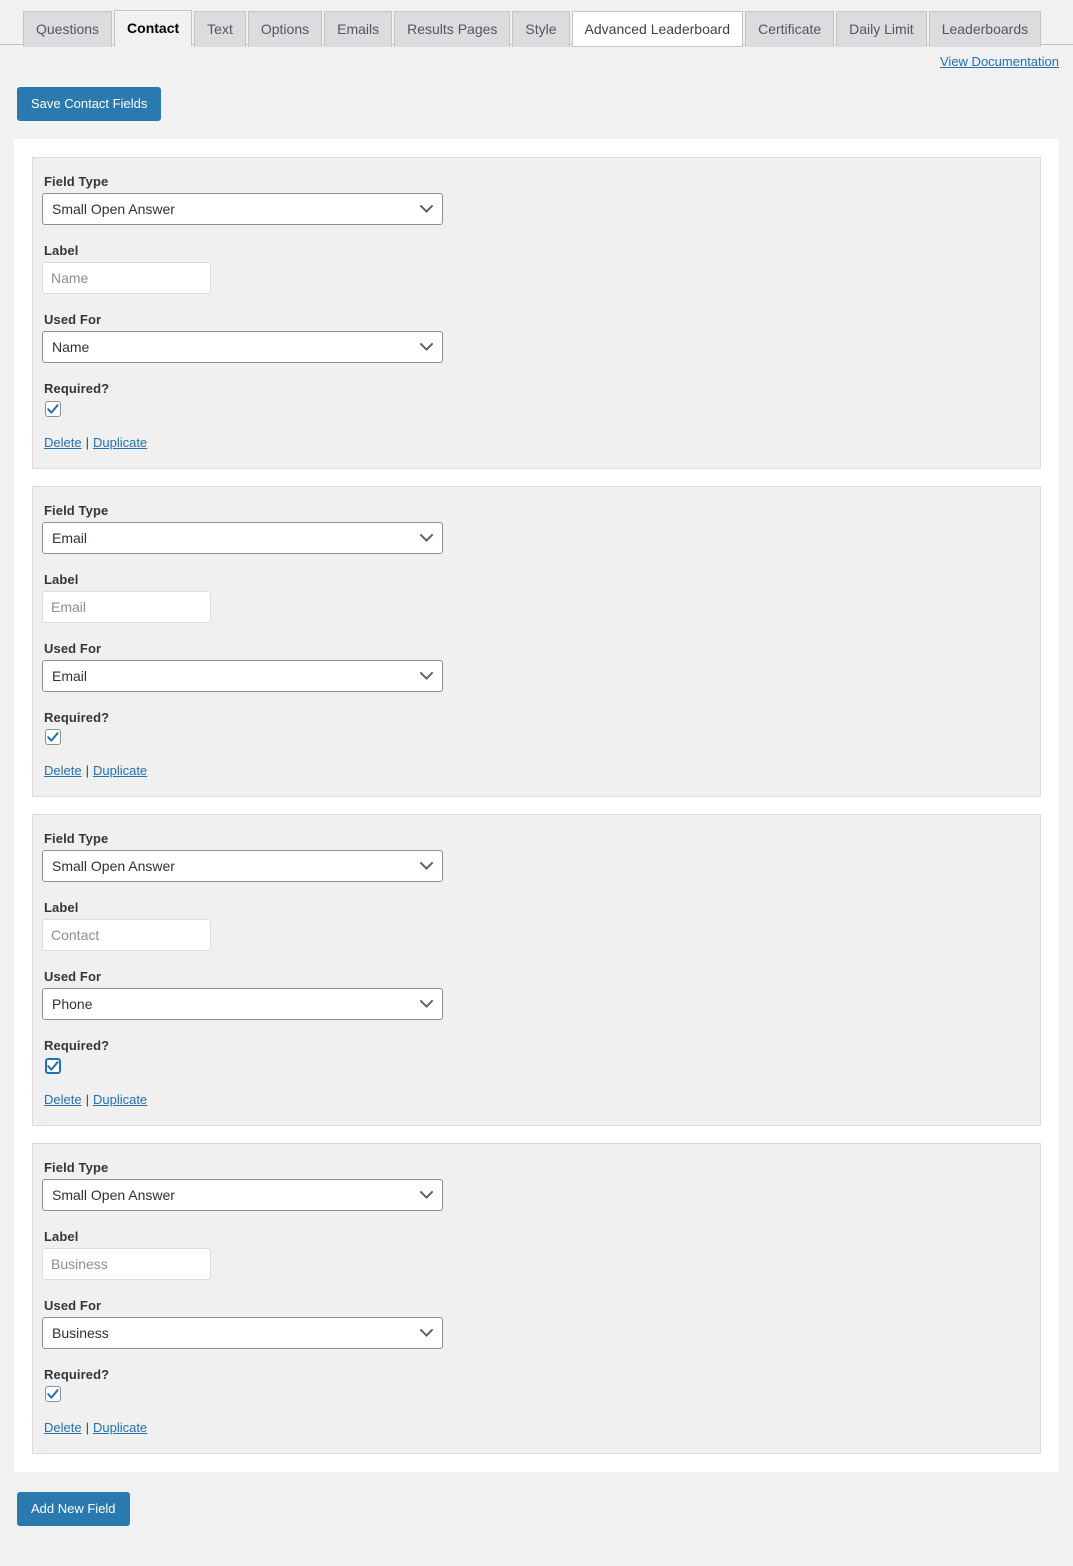 Image resolution: width=1073 pixels, height=1566 pixels. Describe the element at coordinates (89, 104) in the screenshot. I see `save-contact-fields-button: Save Contact Fields` at that location.